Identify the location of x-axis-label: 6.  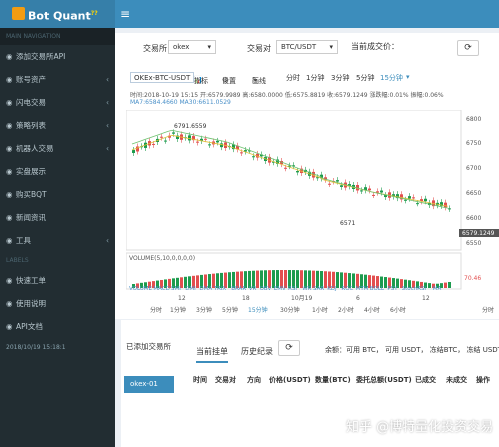
(358, 298).